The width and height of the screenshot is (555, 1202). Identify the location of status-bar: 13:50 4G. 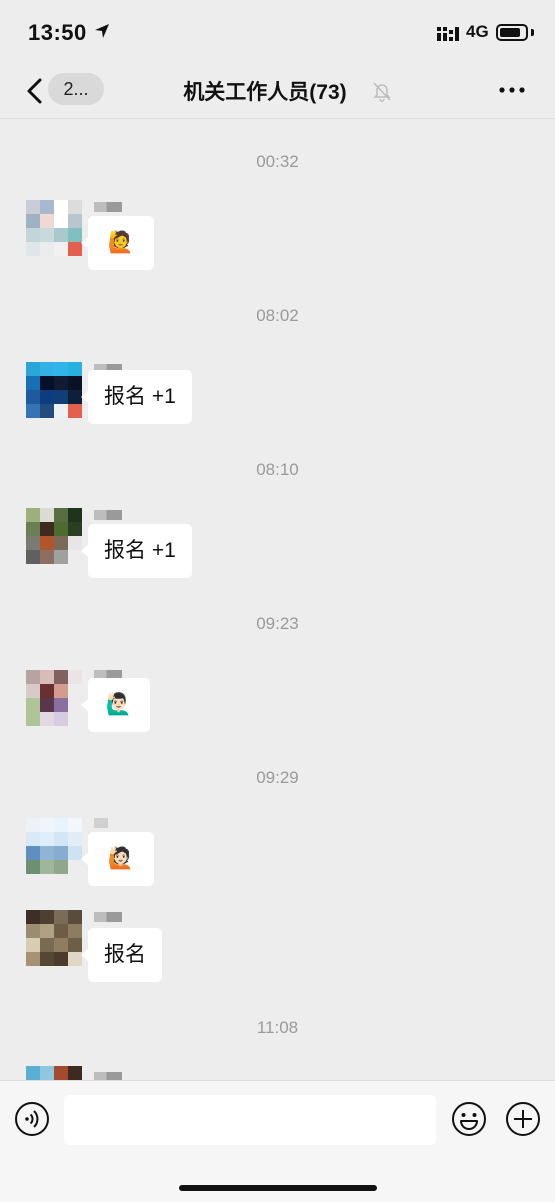
(277, 32).